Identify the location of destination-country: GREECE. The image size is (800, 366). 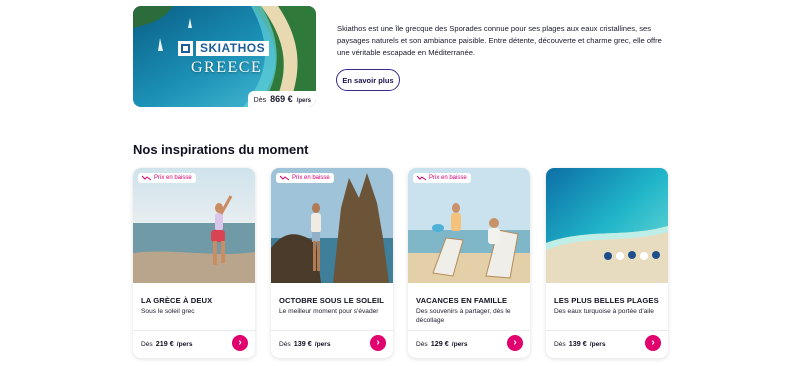
(227, 67).